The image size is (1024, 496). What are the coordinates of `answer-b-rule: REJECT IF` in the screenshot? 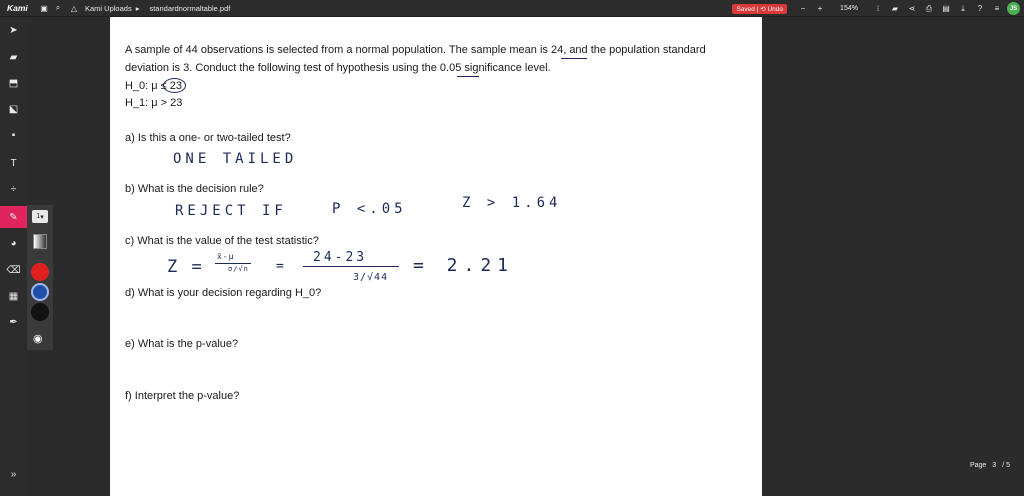 It's located at (231, 211).